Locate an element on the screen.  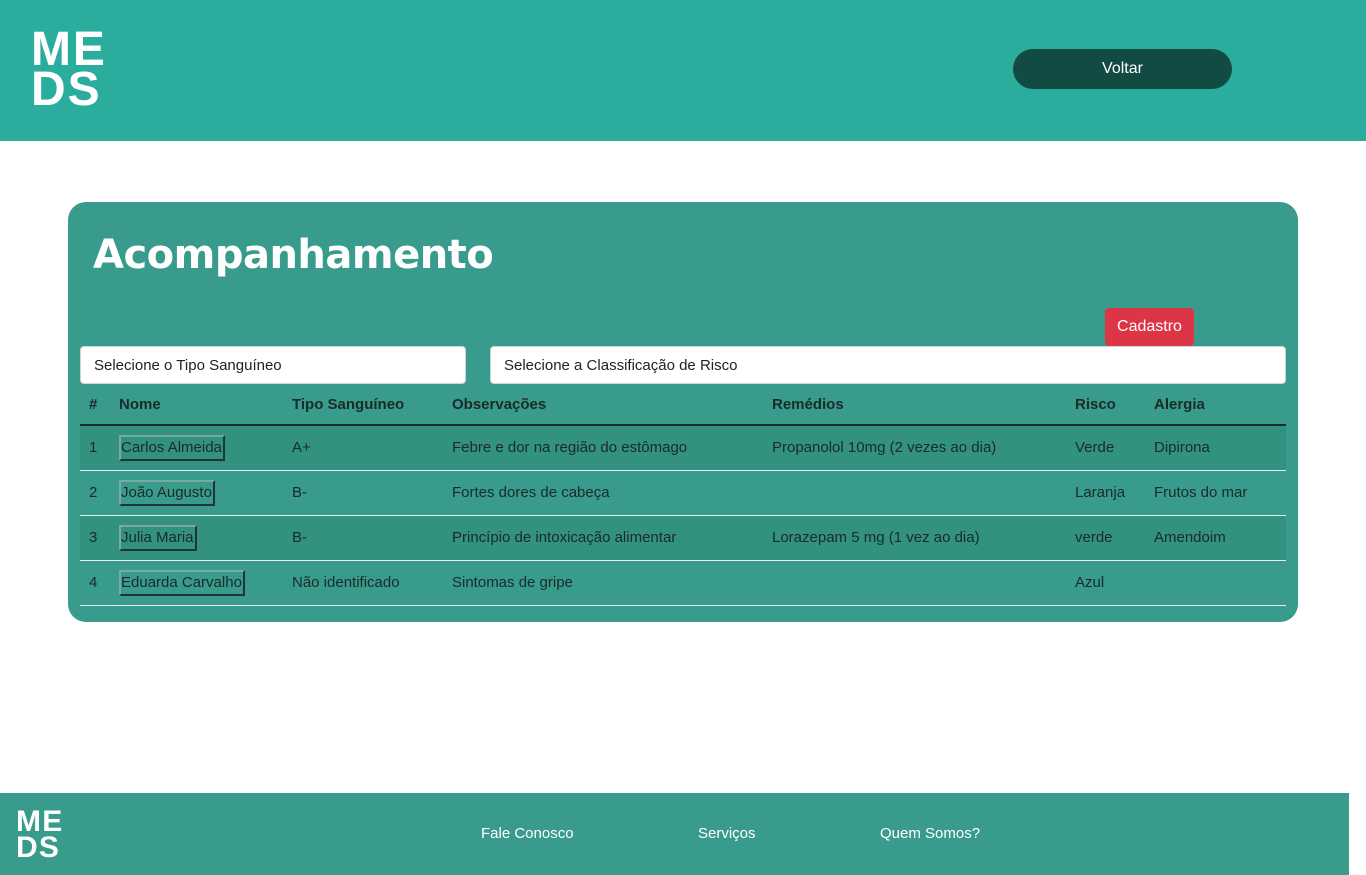
logo-line-2: DS is located at coordinates (66, 90).